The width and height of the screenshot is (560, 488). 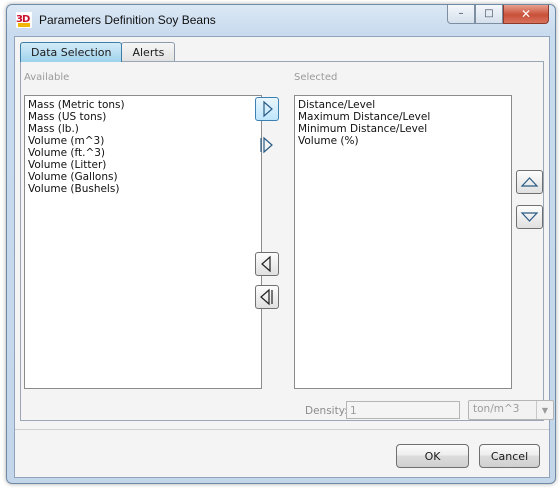 What do you see at coordinates (282, 429) in the screenshot?
I see `footer-divider` at bounding box center [282, 429].